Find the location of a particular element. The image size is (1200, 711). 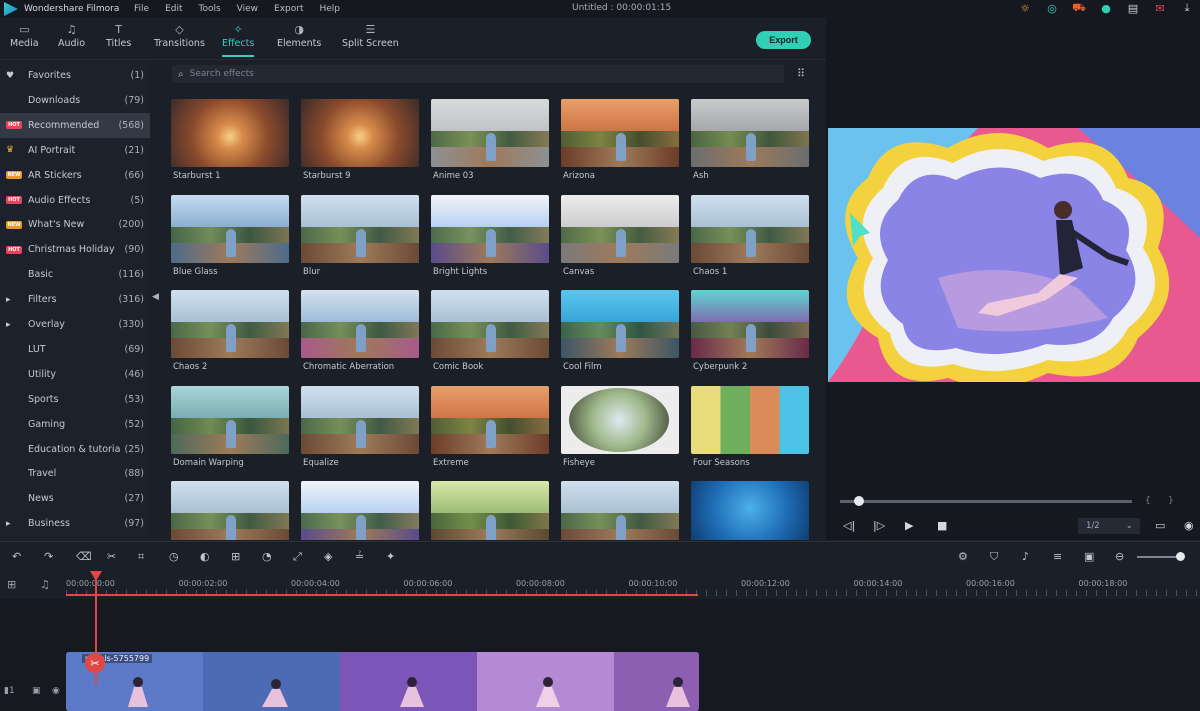

notification-icon: ✉ is located at coordinates (1160, 8).